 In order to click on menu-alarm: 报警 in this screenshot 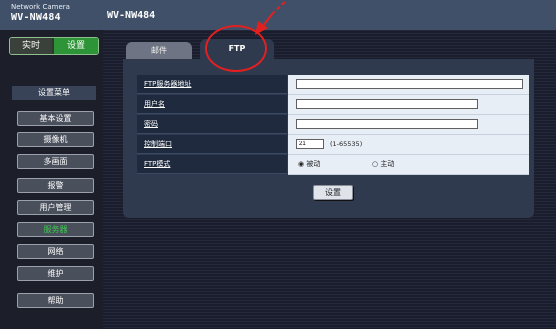, I will do `click(55, 185)`.